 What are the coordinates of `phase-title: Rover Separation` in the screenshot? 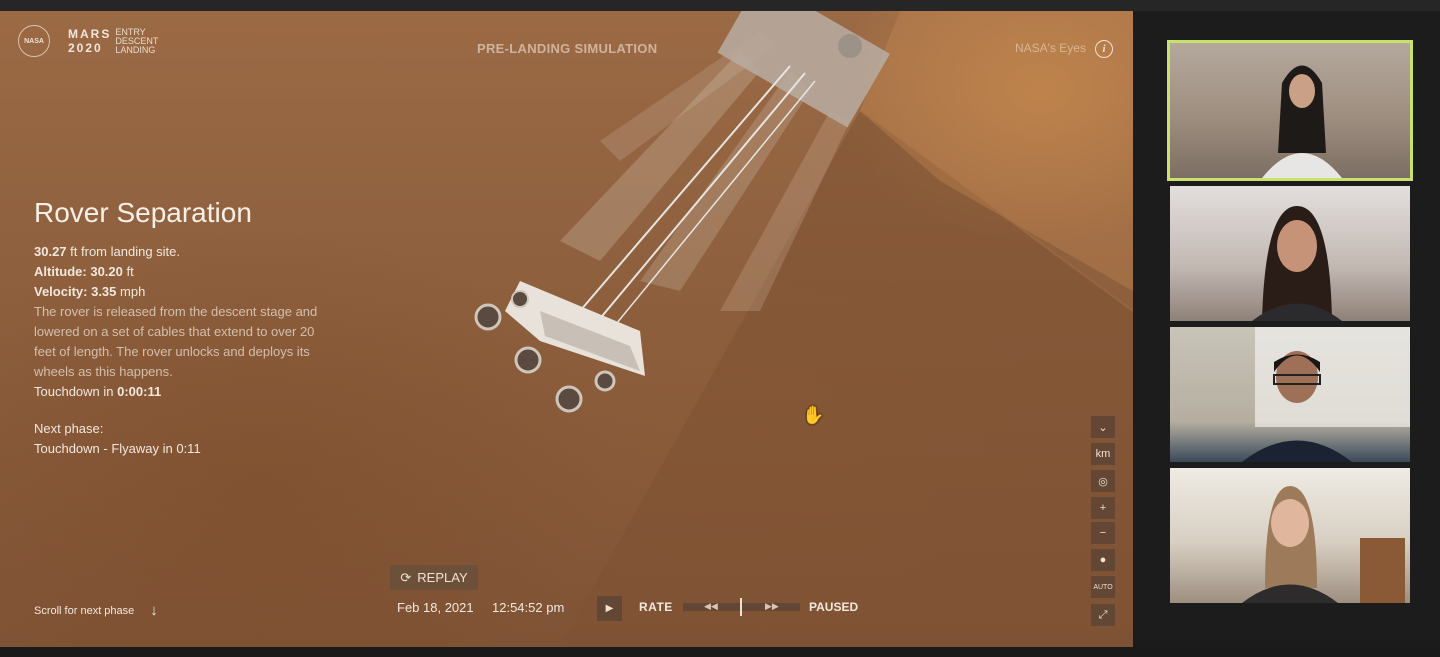 It's located at (143, 212).